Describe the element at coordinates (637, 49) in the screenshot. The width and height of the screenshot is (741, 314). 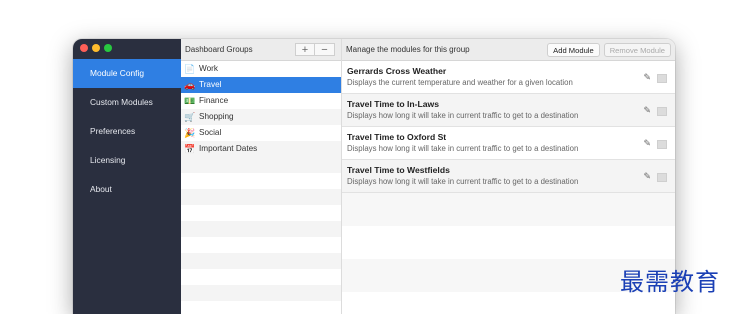
I see `remove-module-button: Remove Module` at that location.